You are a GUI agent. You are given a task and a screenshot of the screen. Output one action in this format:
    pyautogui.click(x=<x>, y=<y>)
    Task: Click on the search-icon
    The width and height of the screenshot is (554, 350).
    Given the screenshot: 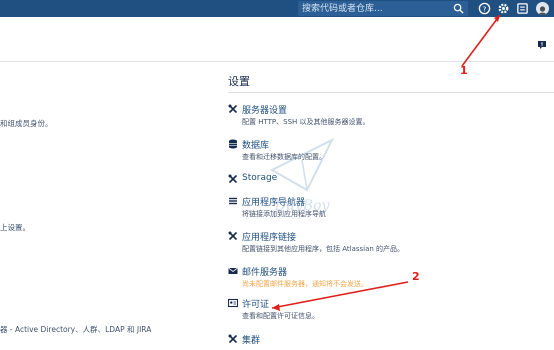 What is the action you would take?
    pyautogui.click(x=458, y=8)
    